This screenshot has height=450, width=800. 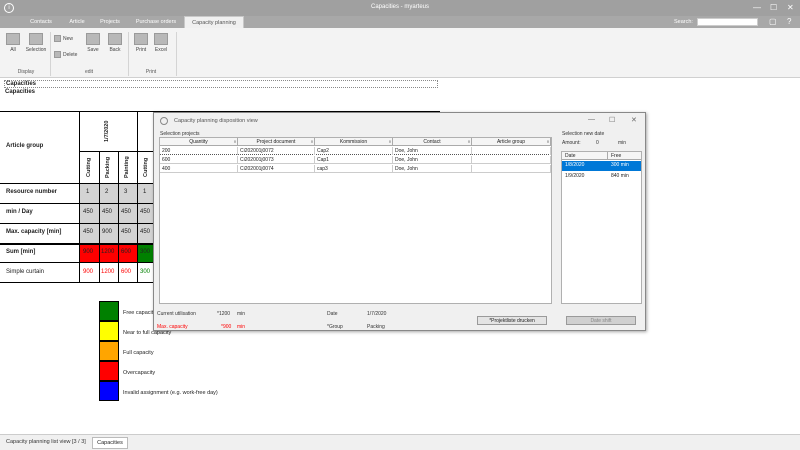 What do you see at coordinates (727, 22) in the screenshot?
I see `search-input` at bounding box center [727, 22].